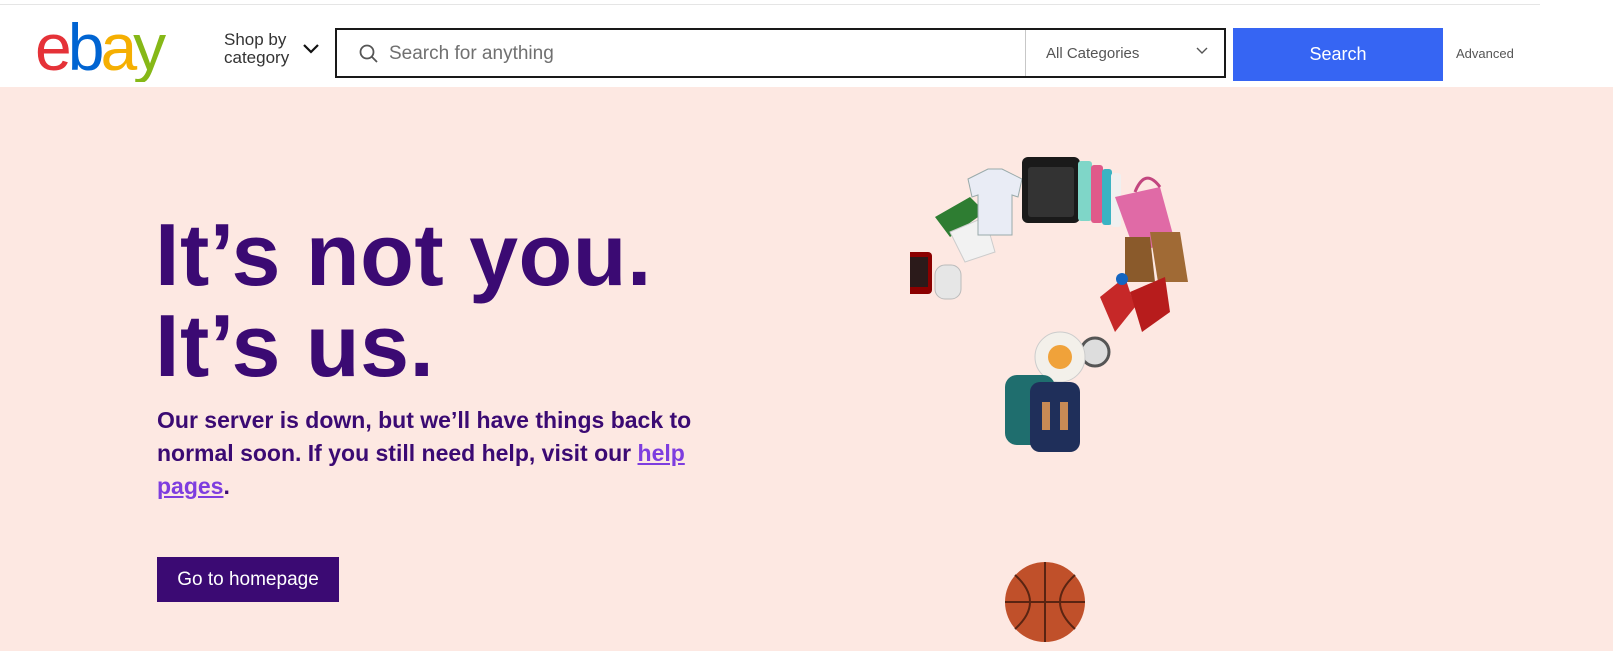 Image resolution: width=1617 pixels, height=667 pixels. What do you see at coordinates (1093, 53) in the screenshot?
I see `category-select-value: All Categories` at bounding box center [1093, 53].